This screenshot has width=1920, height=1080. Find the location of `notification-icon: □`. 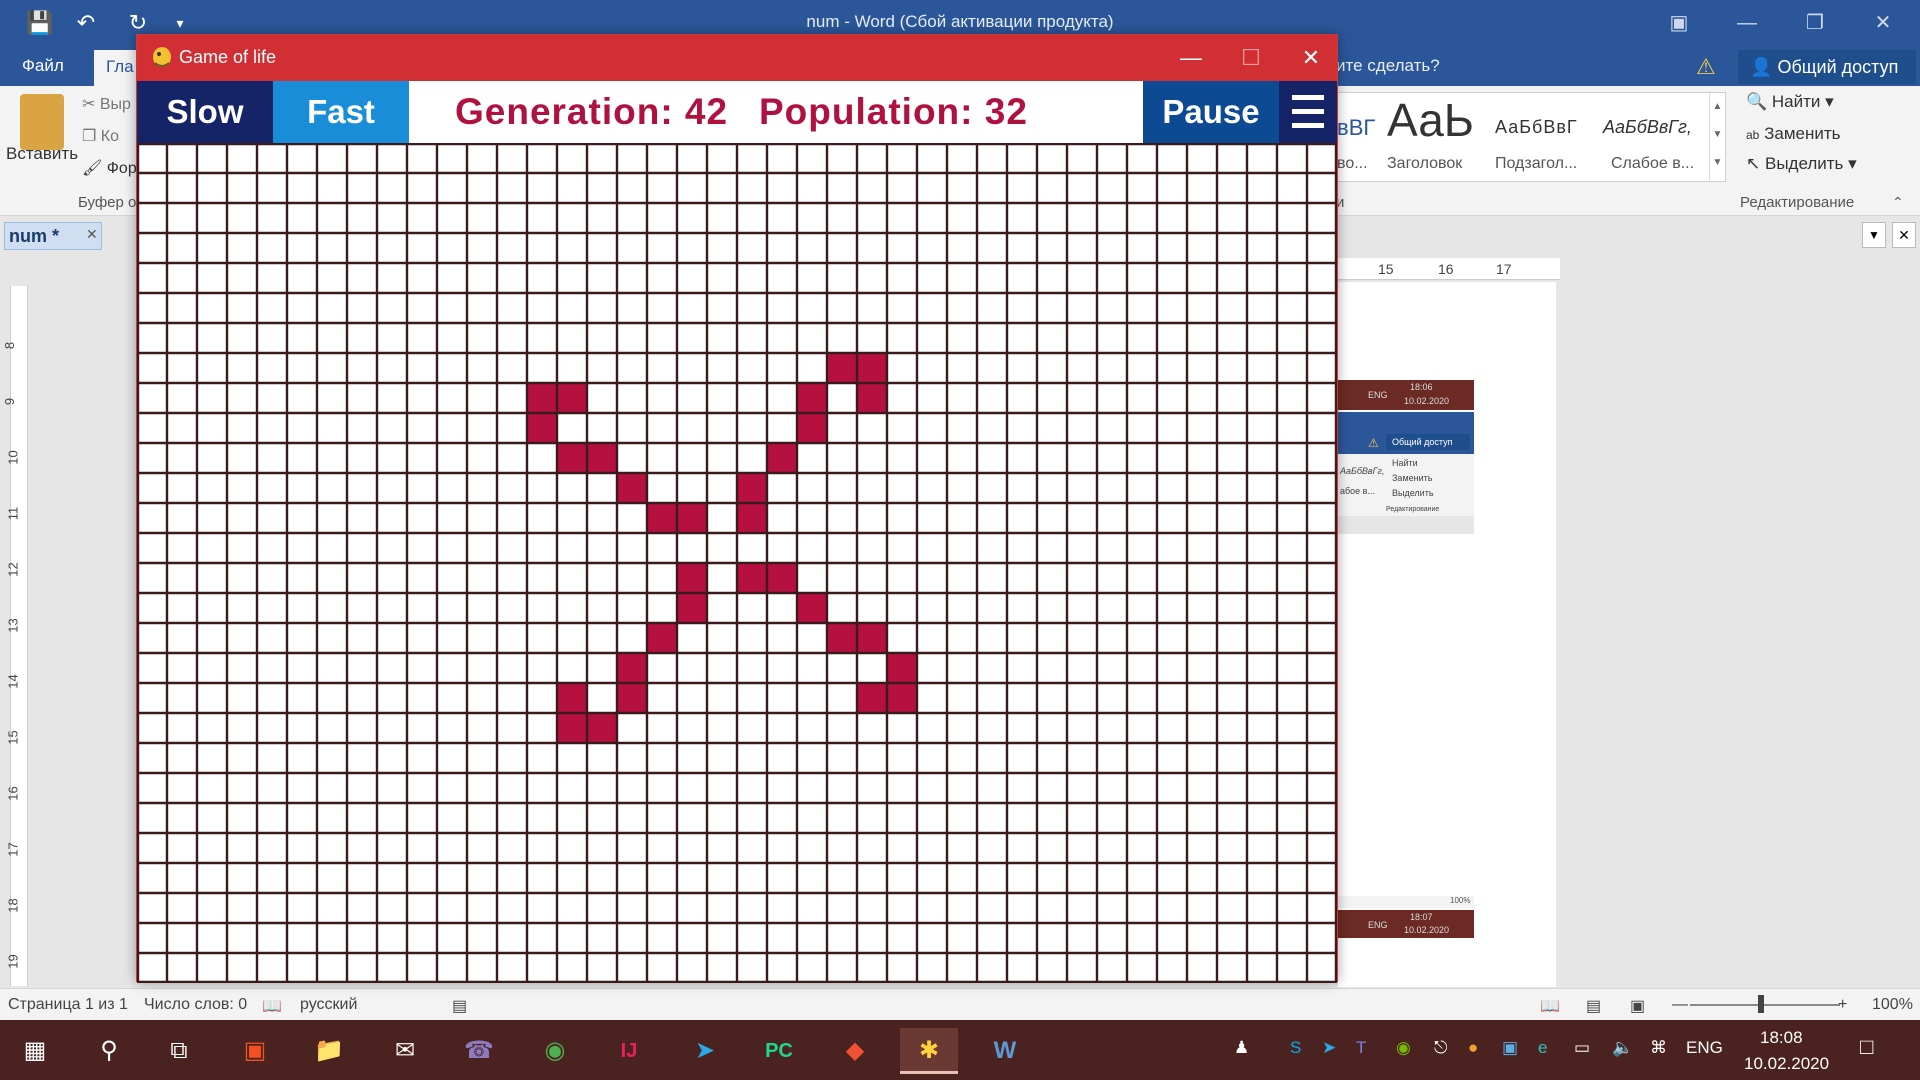

notification-icon: □ is located at coordinates (1866, 1047).